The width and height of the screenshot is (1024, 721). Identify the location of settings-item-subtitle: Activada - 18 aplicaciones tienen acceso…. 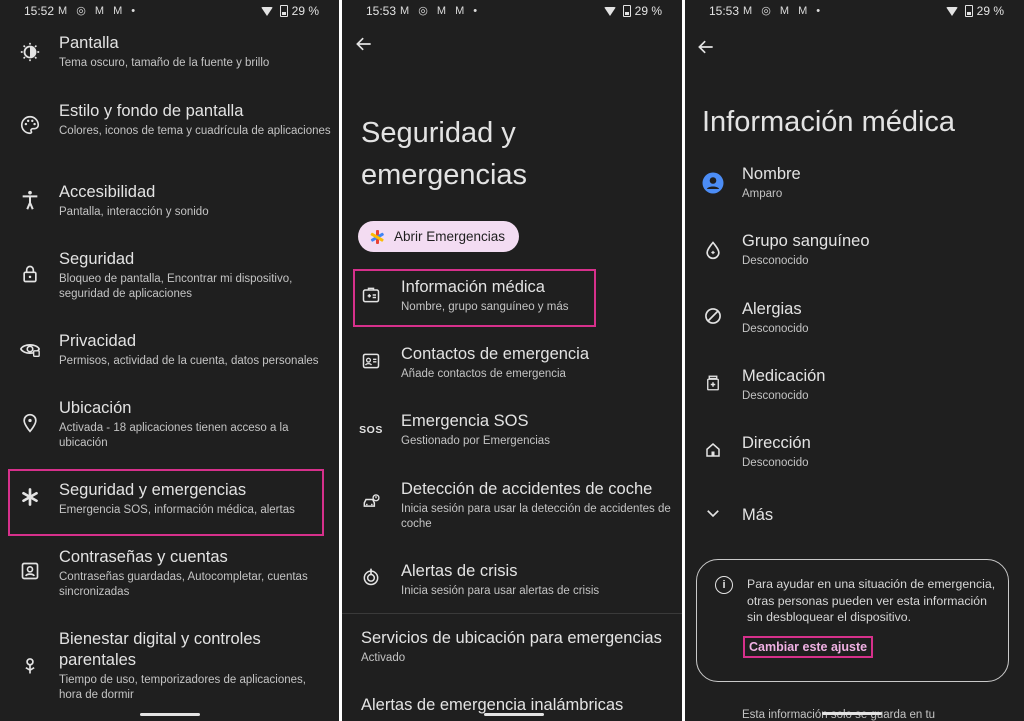
(174, 435).